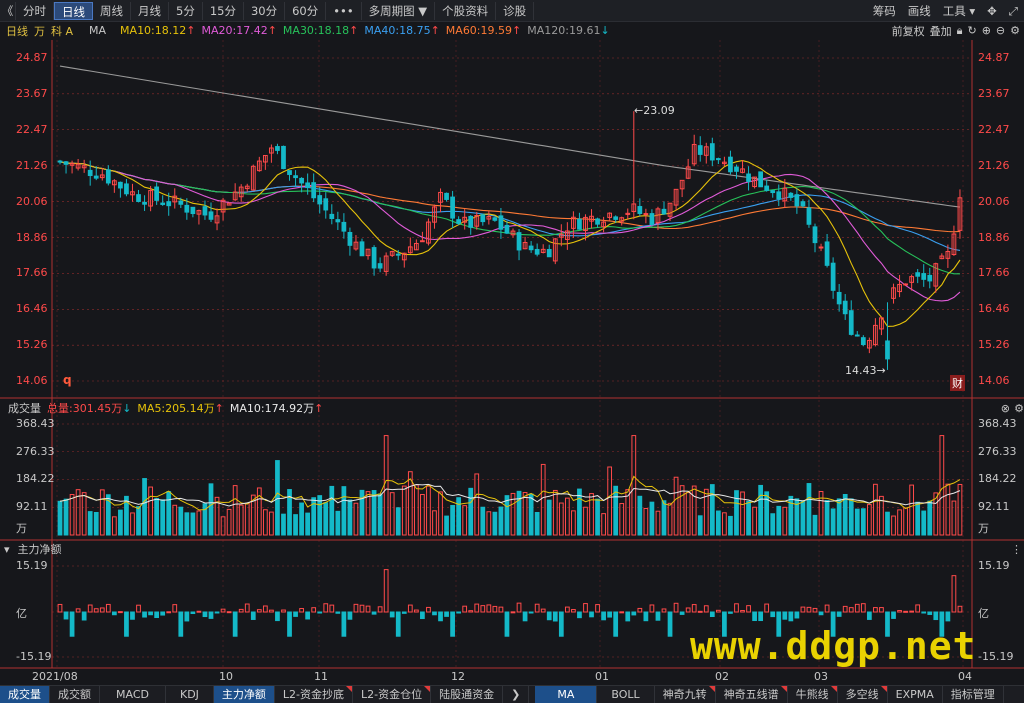  Describe the element at coordinates (685, 694) in the screenshot. I see `tab-magic-nine: 神奇九转` at that location.